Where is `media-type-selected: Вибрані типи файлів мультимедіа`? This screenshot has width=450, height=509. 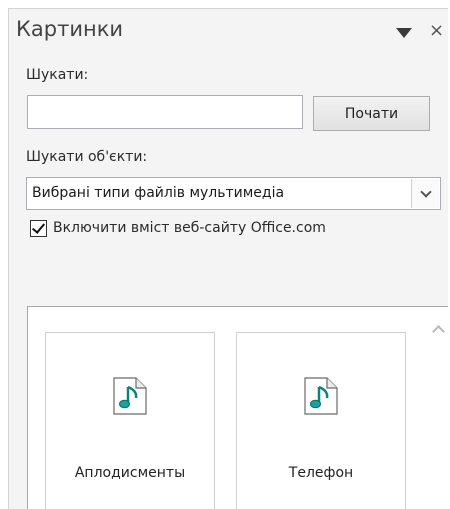 media-type-selected: Вибрані типи файлів мультимедіа is located at coordinates (158, 193).